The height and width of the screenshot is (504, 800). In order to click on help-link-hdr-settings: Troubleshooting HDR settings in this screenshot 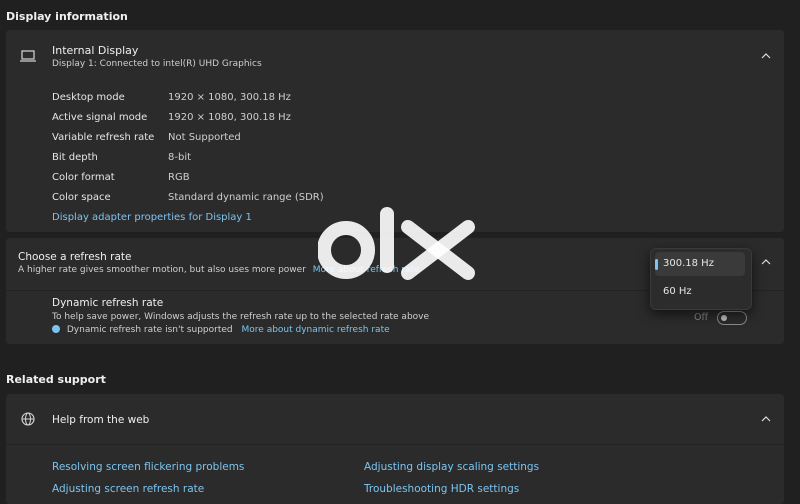, I will do `click(441, 489)`.